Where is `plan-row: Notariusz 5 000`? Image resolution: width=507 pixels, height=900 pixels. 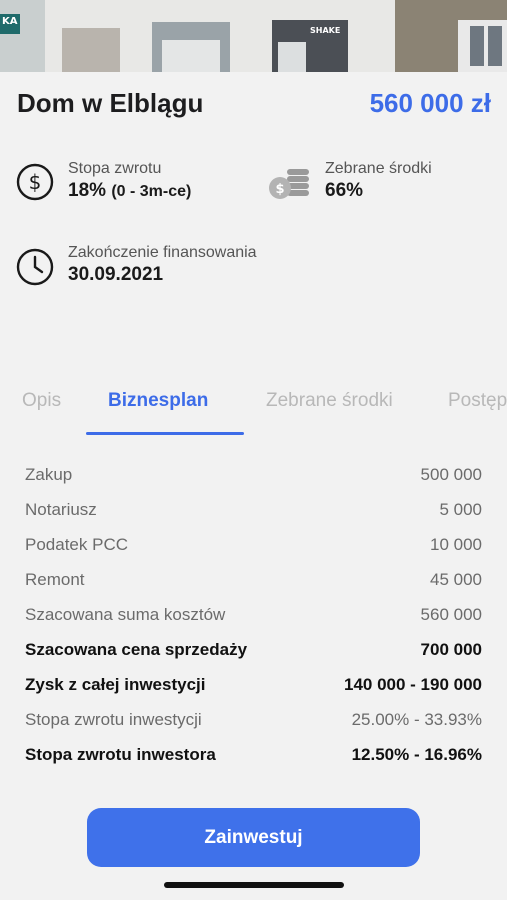
plan-row: Notariusz 5 000 is located at coordinates (253, 511).